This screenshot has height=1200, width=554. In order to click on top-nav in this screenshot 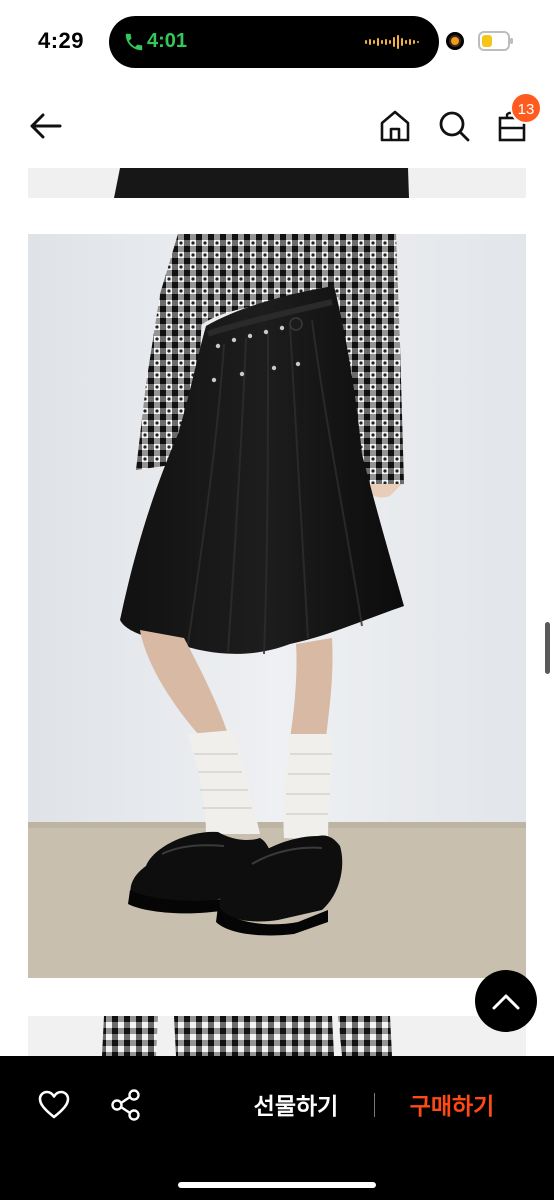, I will do `click(277, 126)`.